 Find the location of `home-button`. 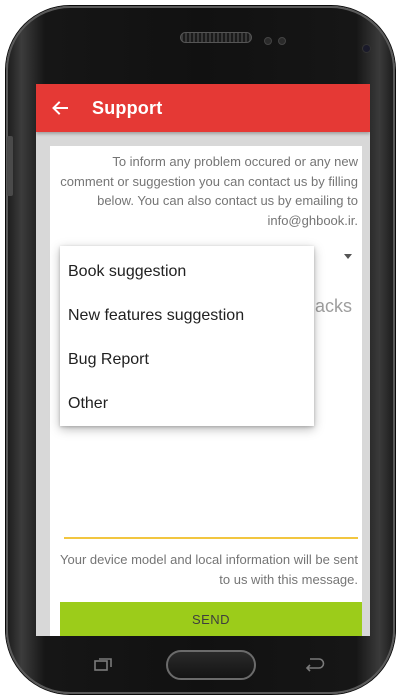

home-button is located at coordinates (211, 665).